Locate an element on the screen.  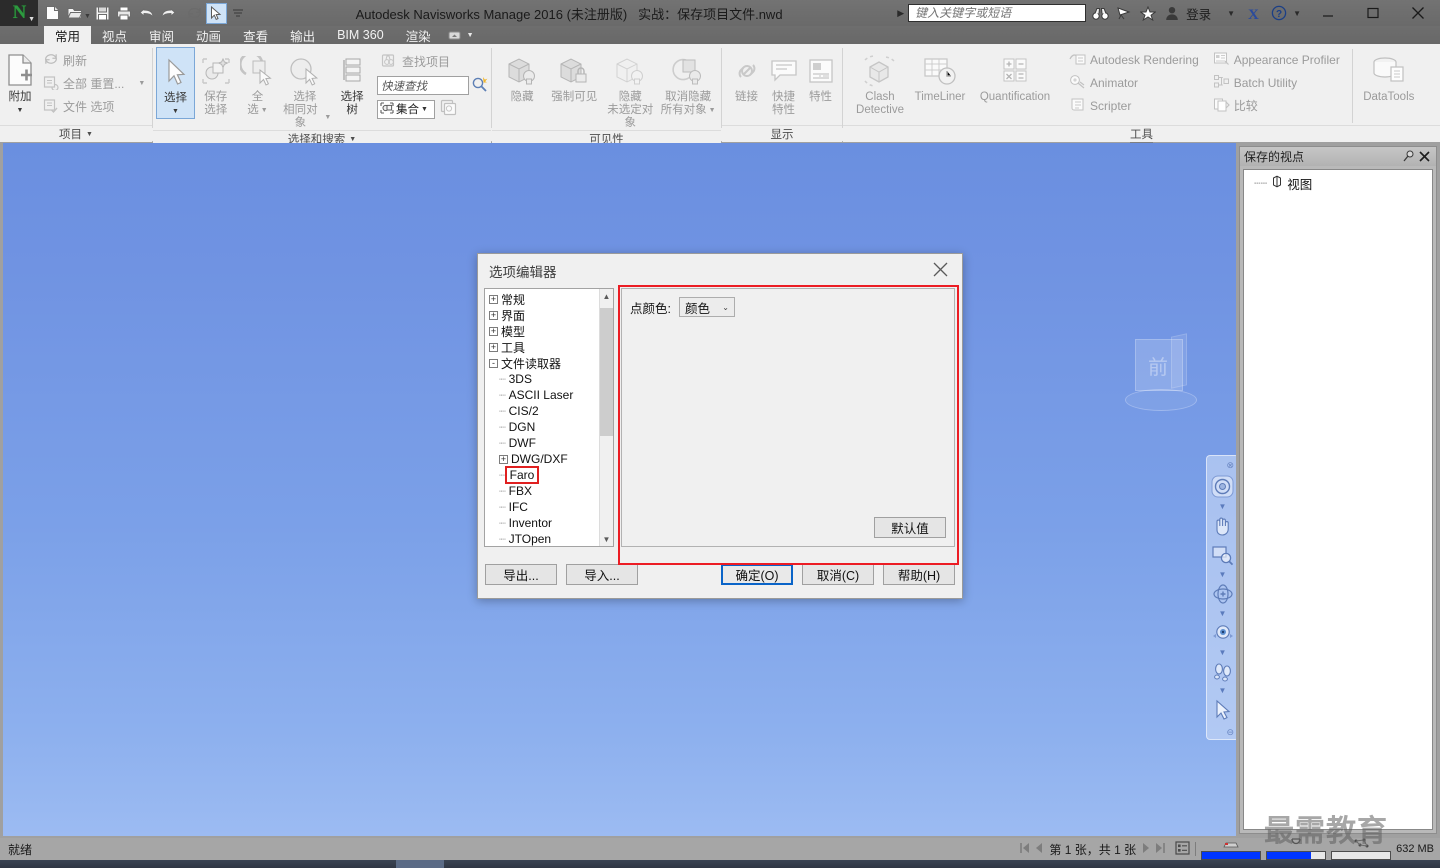
select-same-button: 选择 相同对象 ▼ is located at coordinates (304, 88).